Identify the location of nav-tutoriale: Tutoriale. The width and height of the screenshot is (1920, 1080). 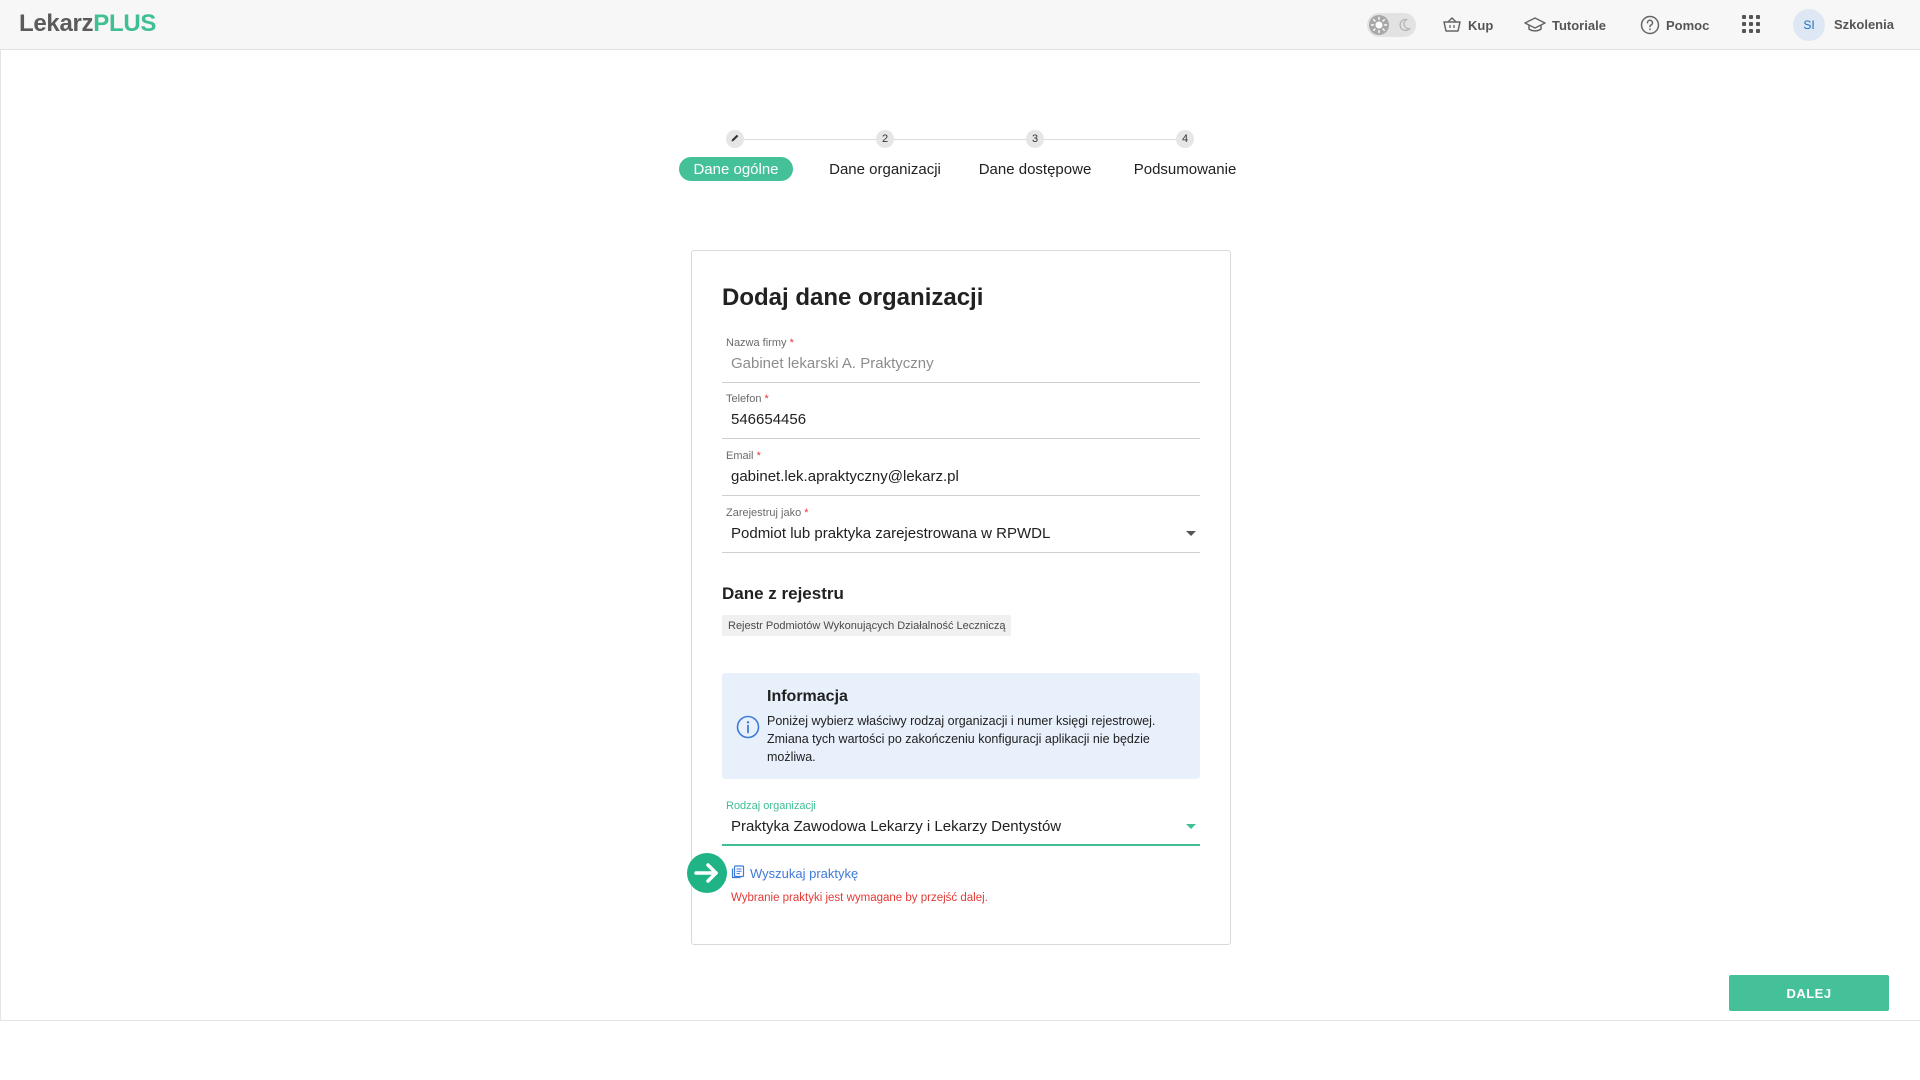
(1565, 25).